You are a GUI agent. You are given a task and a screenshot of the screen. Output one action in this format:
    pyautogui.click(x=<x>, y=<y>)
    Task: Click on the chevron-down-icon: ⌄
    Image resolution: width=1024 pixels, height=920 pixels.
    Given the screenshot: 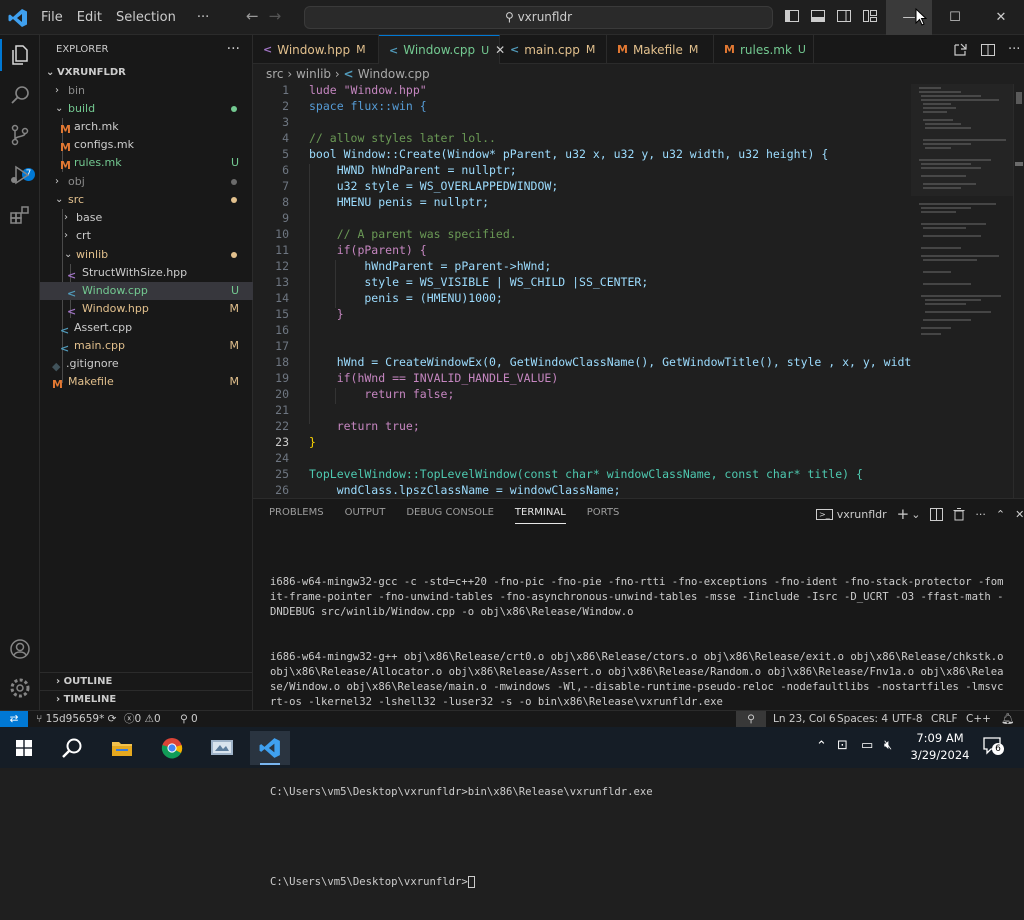 What is the action you would take?
    pyautogui.click(x=915, y=514)
    